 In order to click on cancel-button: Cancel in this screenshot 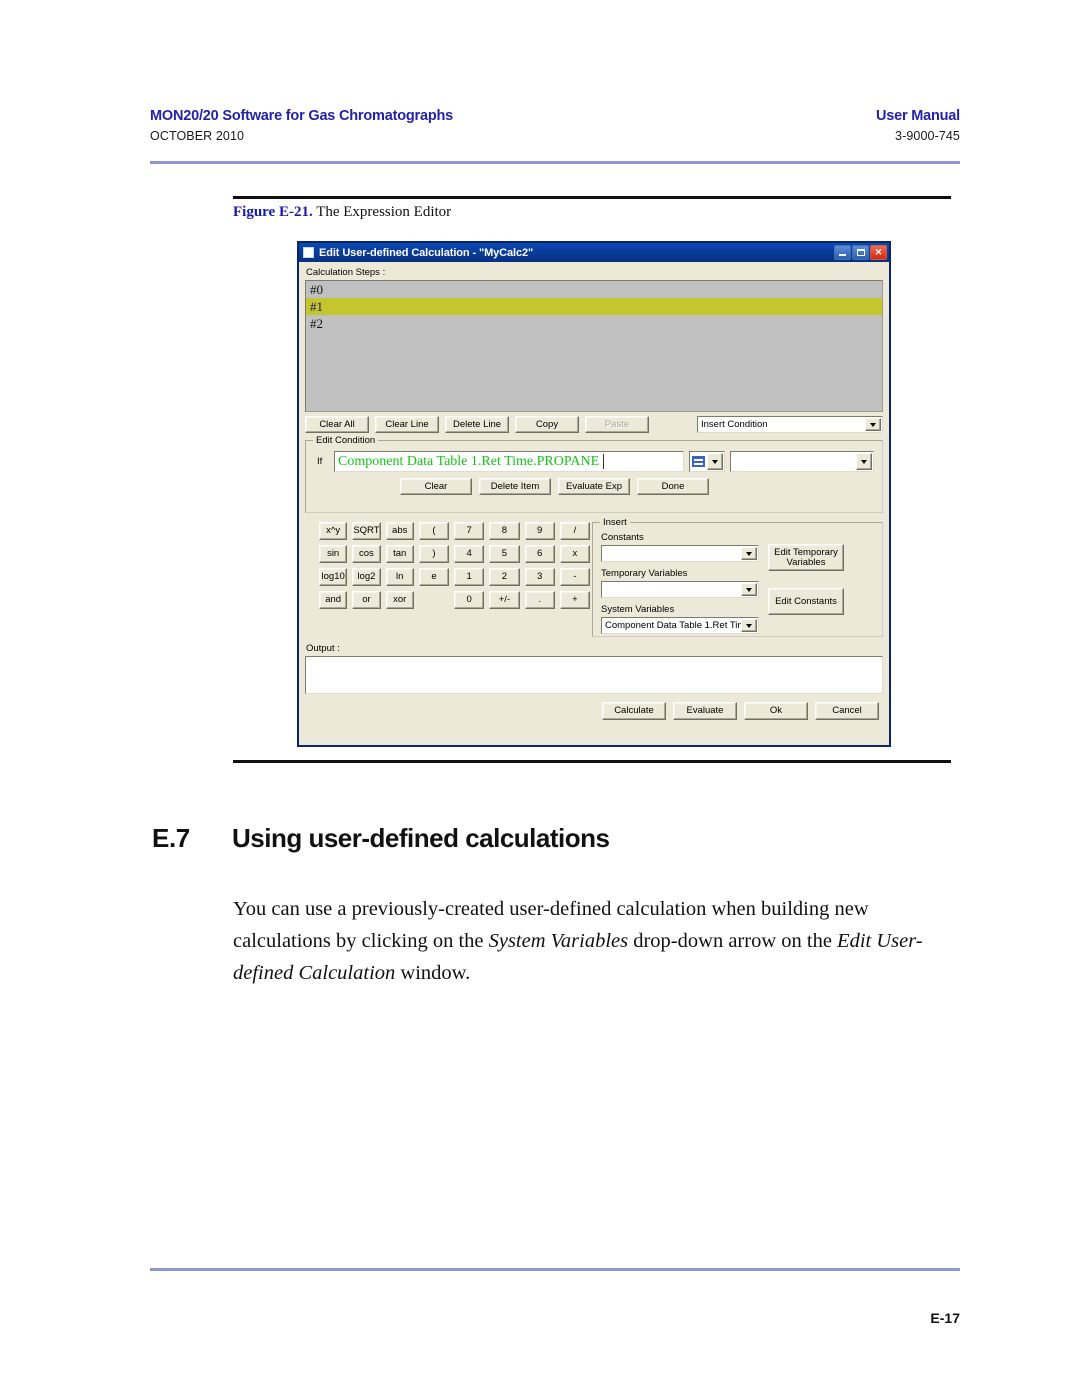, I will do `click(847, 711)`.